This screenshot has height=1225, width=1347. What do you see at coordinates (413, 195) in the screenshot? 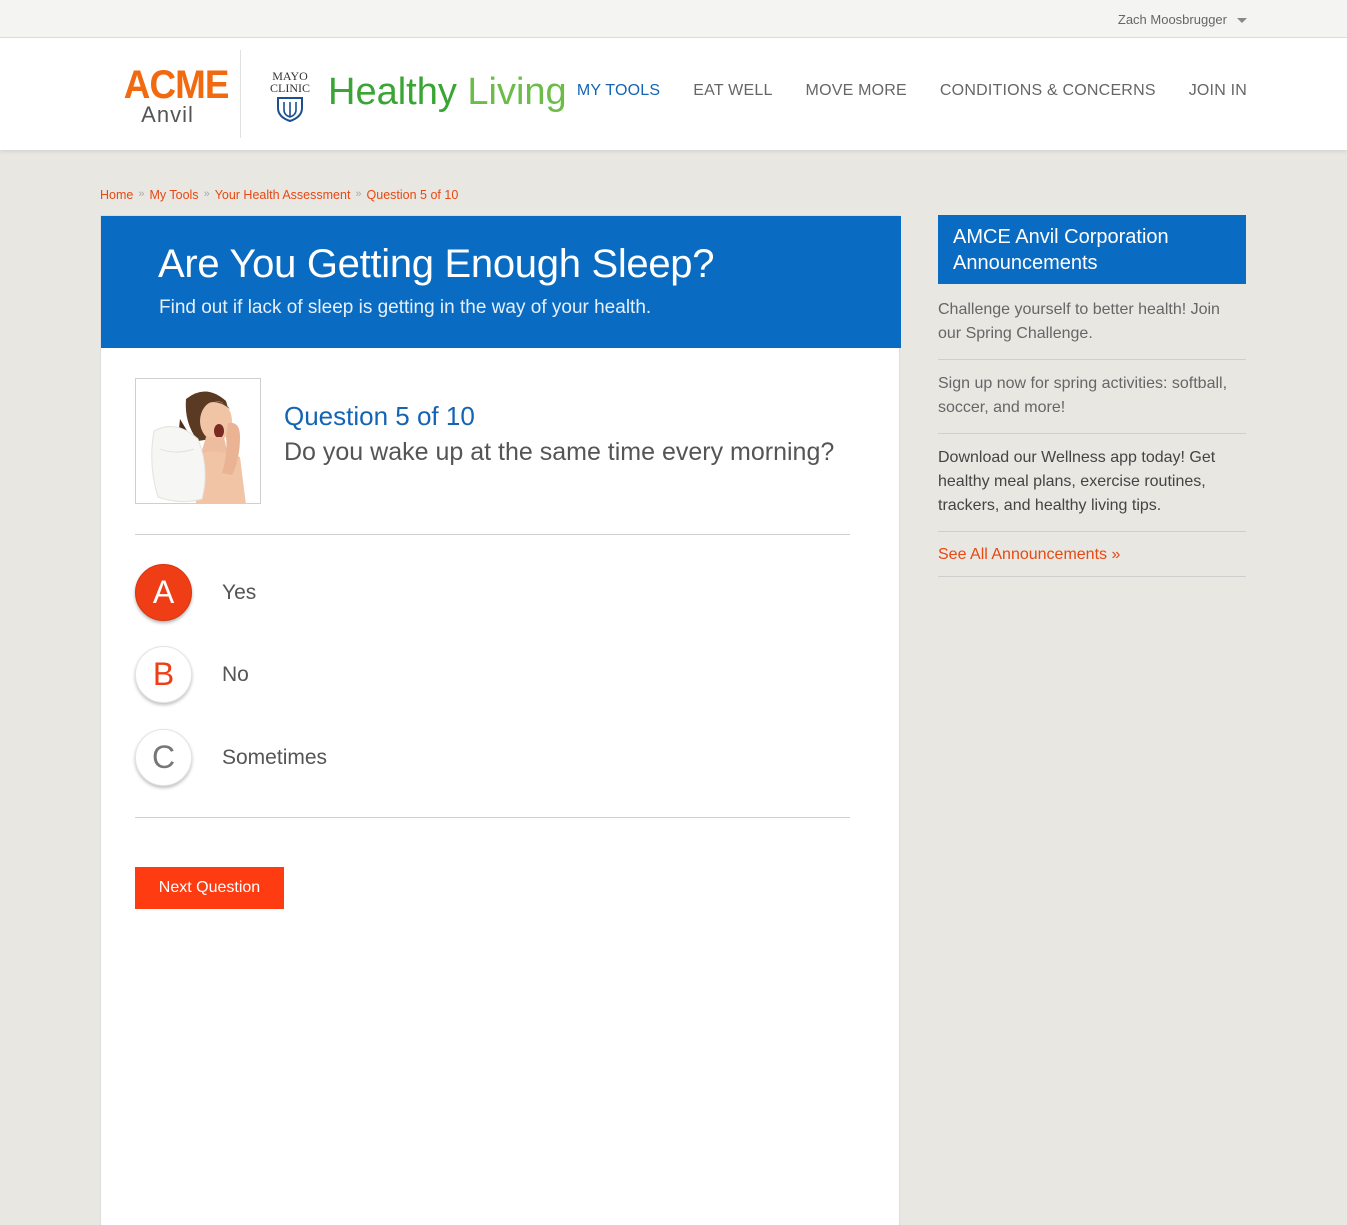
I see `breadcrumb-current: Question 5 of 10` at bounding box center [413, 195].